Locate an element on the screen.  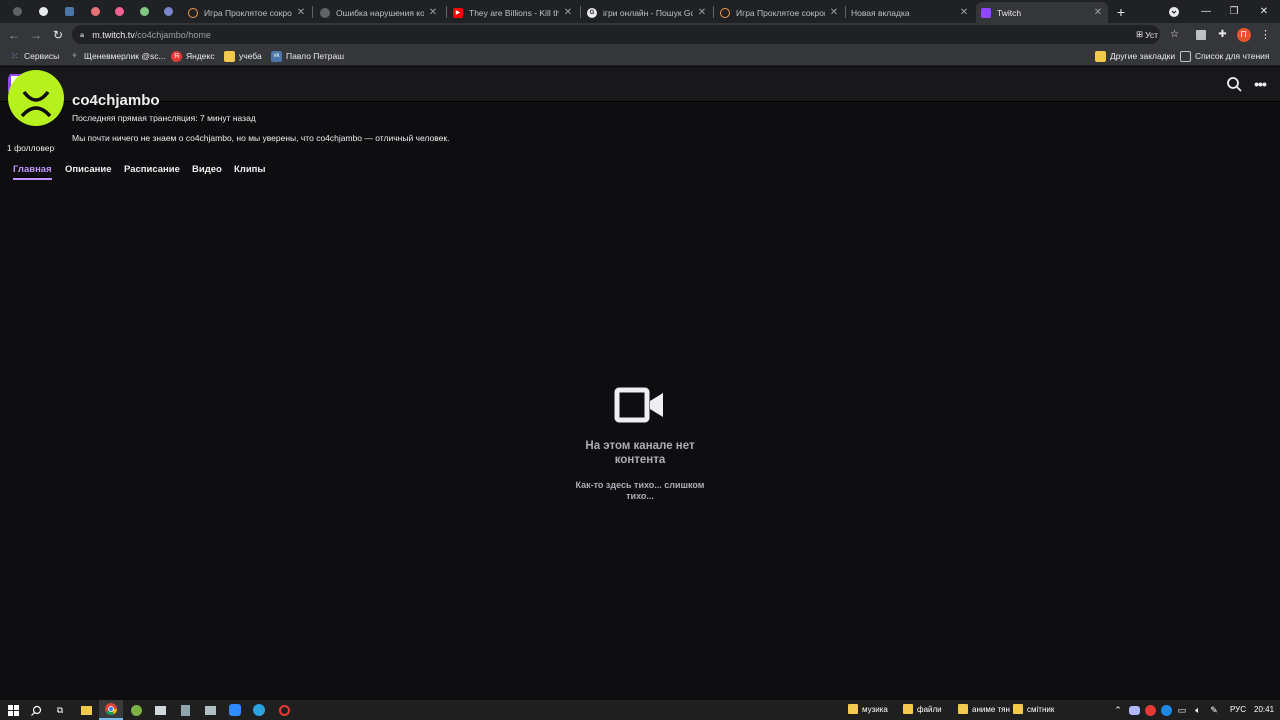
bookmark-item: vk Павло Петраш is located at coordinates (307, 56).